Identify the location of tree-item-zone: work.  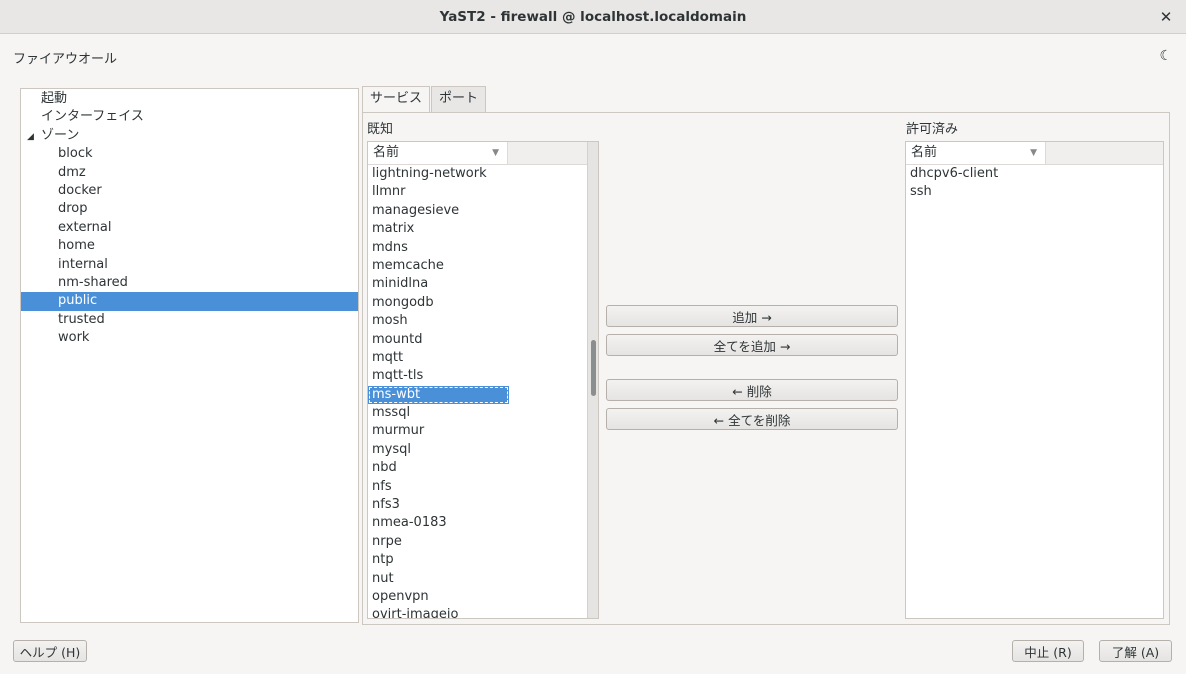
(189, 338).